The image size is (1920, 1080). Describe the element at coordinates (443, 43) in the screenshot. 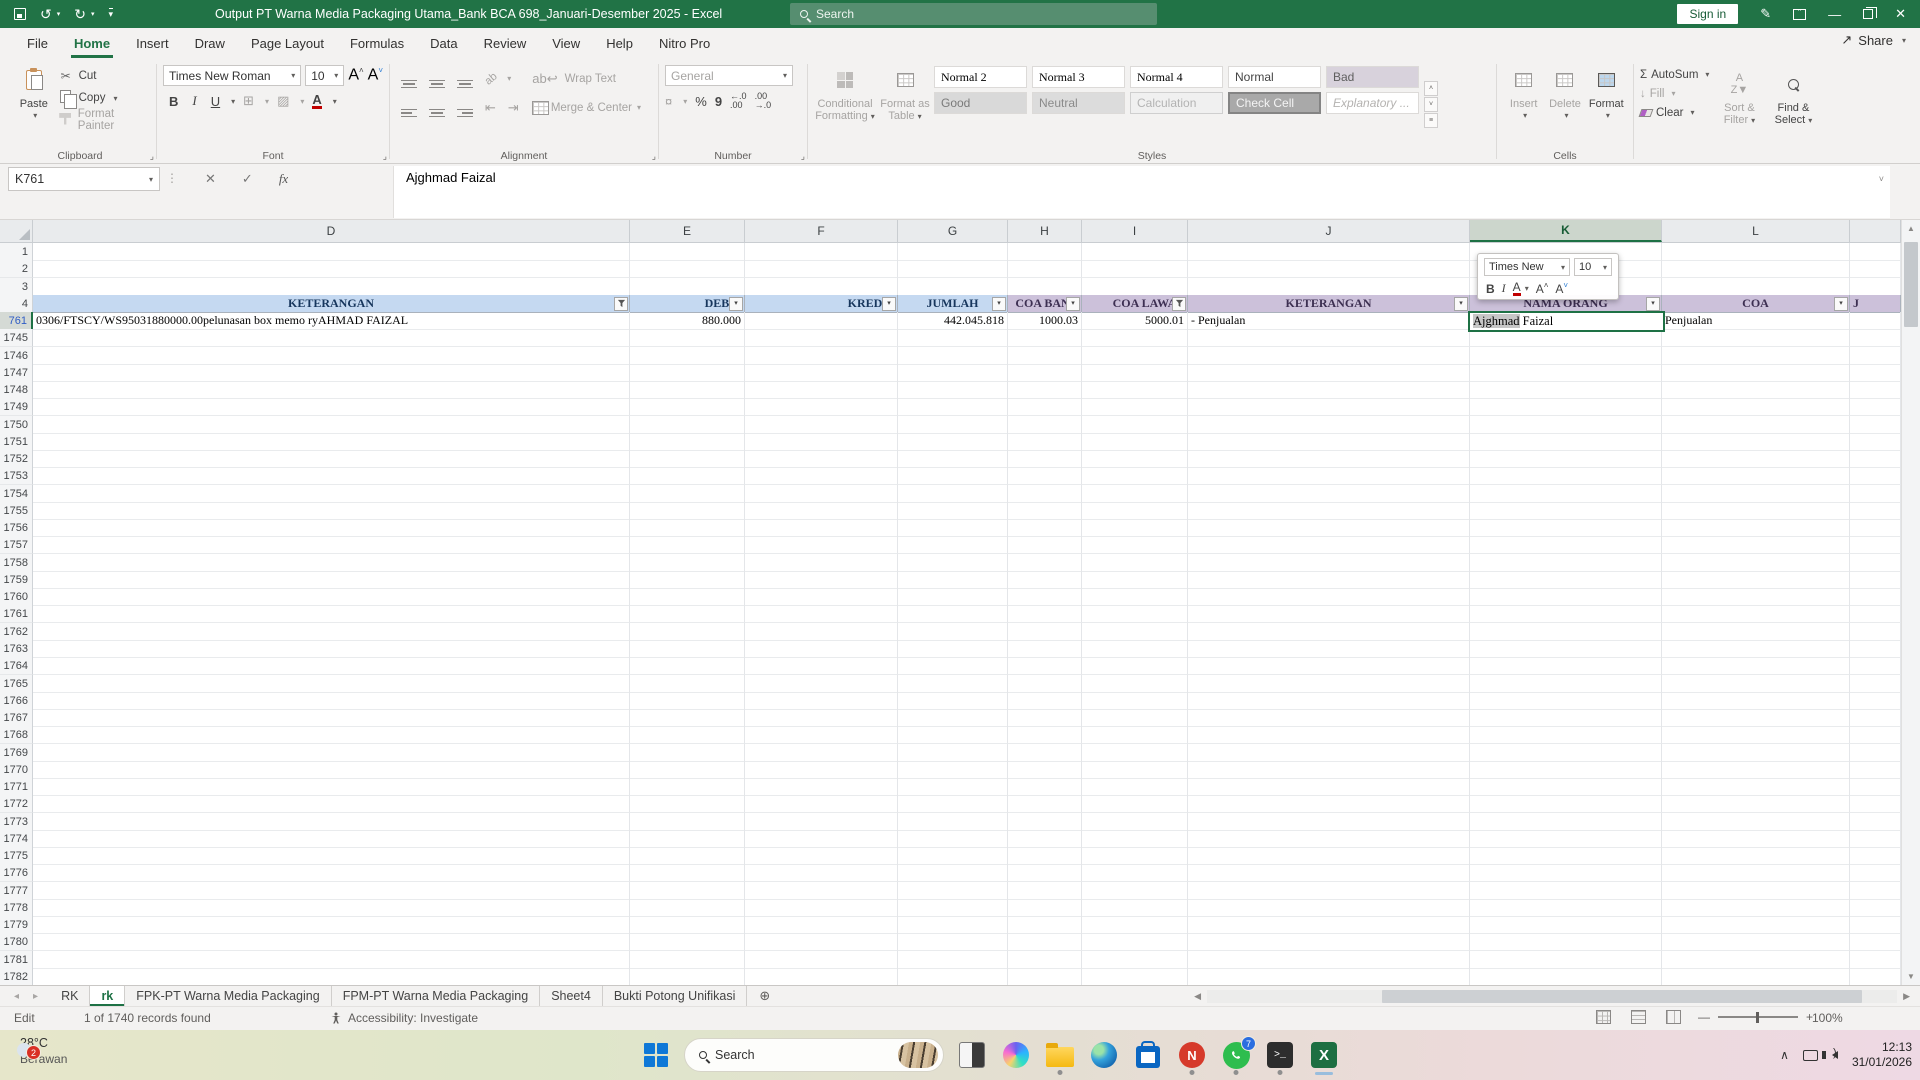

I see `menu-tab-data: Data` at that location.